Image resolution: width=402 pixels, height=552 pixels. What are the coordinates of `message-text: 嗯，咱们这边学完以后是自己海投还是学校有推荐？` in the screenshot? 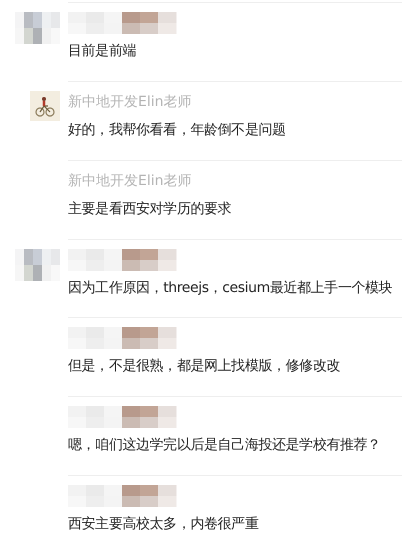 It's located at (224, 446).